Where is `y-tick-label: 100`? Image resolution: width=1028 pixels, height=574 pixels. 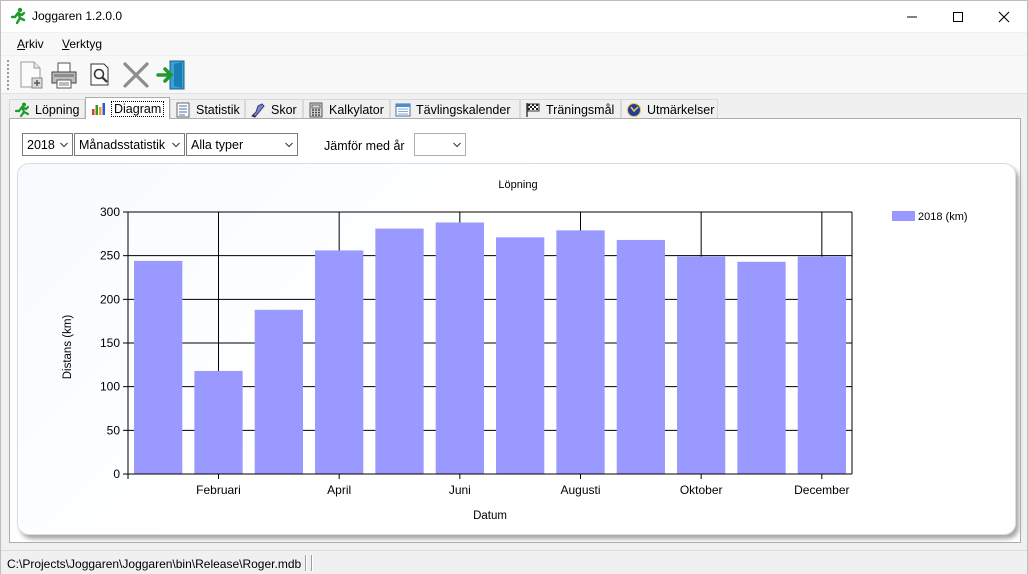 y-tick-label: 100 is located at coordinates (110, 387).